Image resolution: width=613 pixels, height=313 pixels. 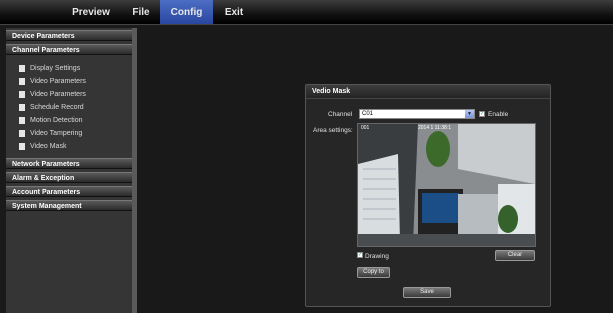 I want to click on video-channel-overlay: 001, so click(x=365, y=128).